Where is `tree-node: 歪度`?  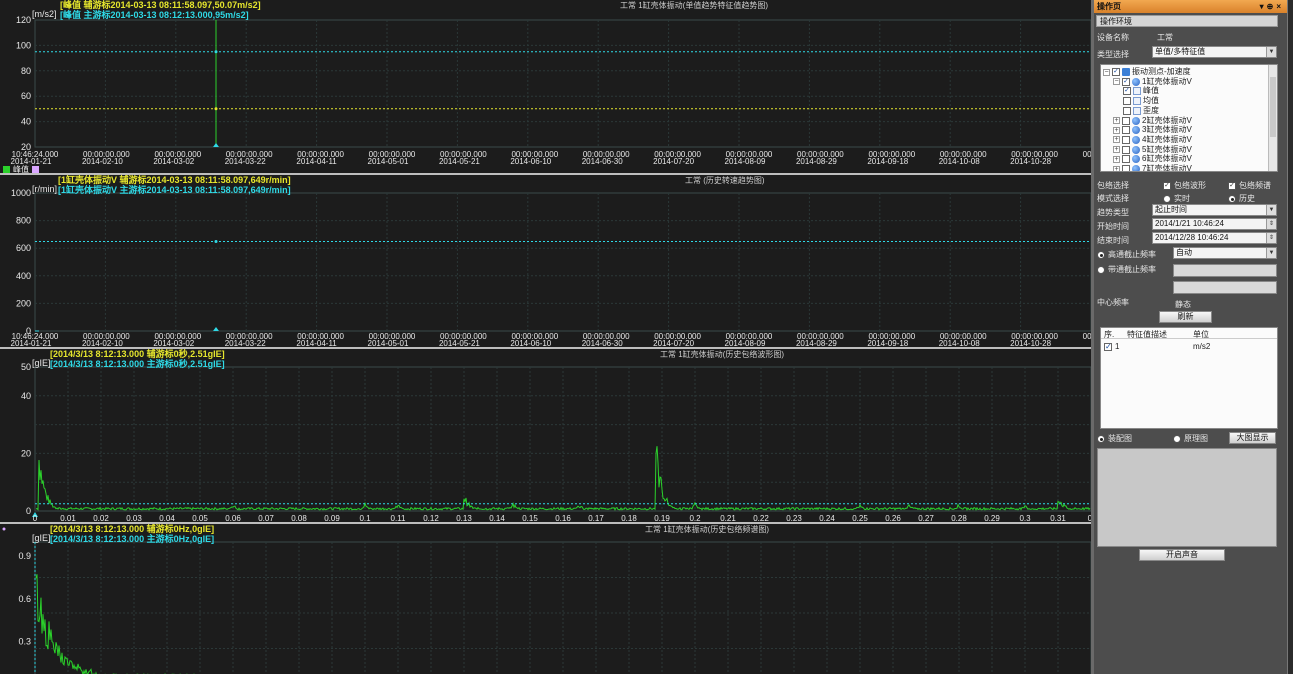 tree-node: 歪度 is located at coordinates (1141, 111).